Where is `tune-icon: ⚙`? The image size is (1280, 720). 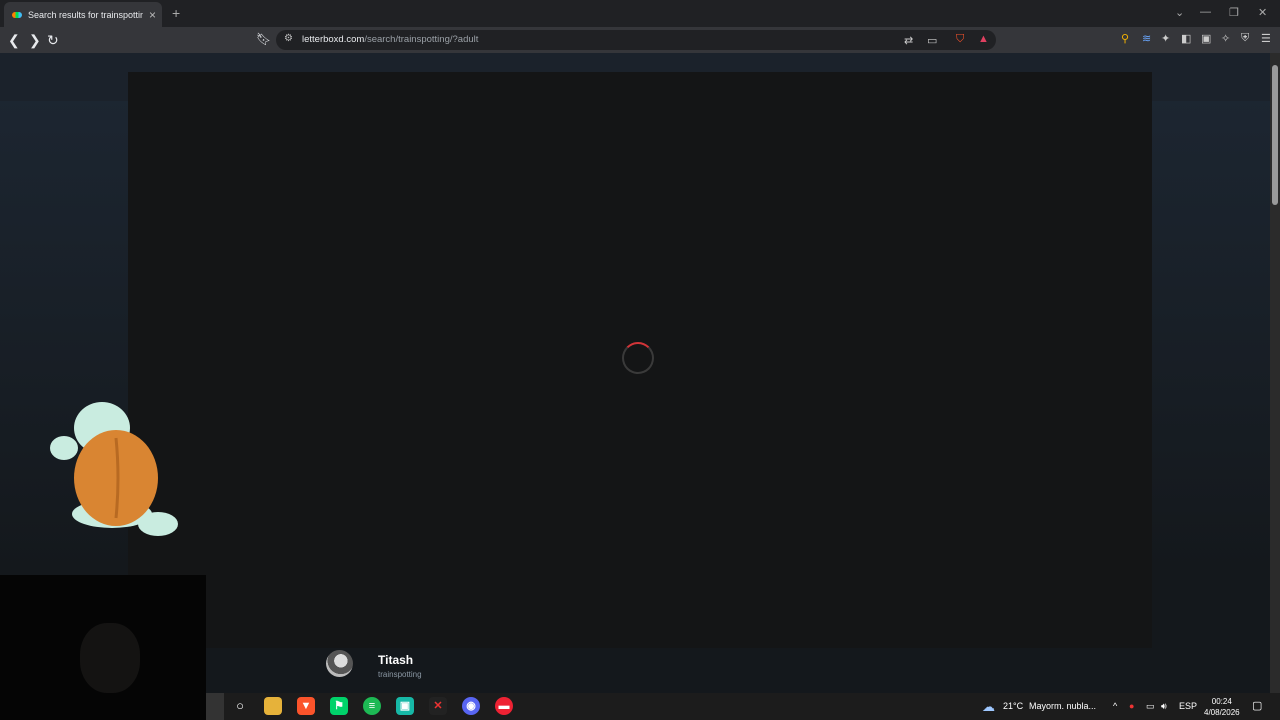 tune-icon: ⚙ is located at coordinates (288, 38).